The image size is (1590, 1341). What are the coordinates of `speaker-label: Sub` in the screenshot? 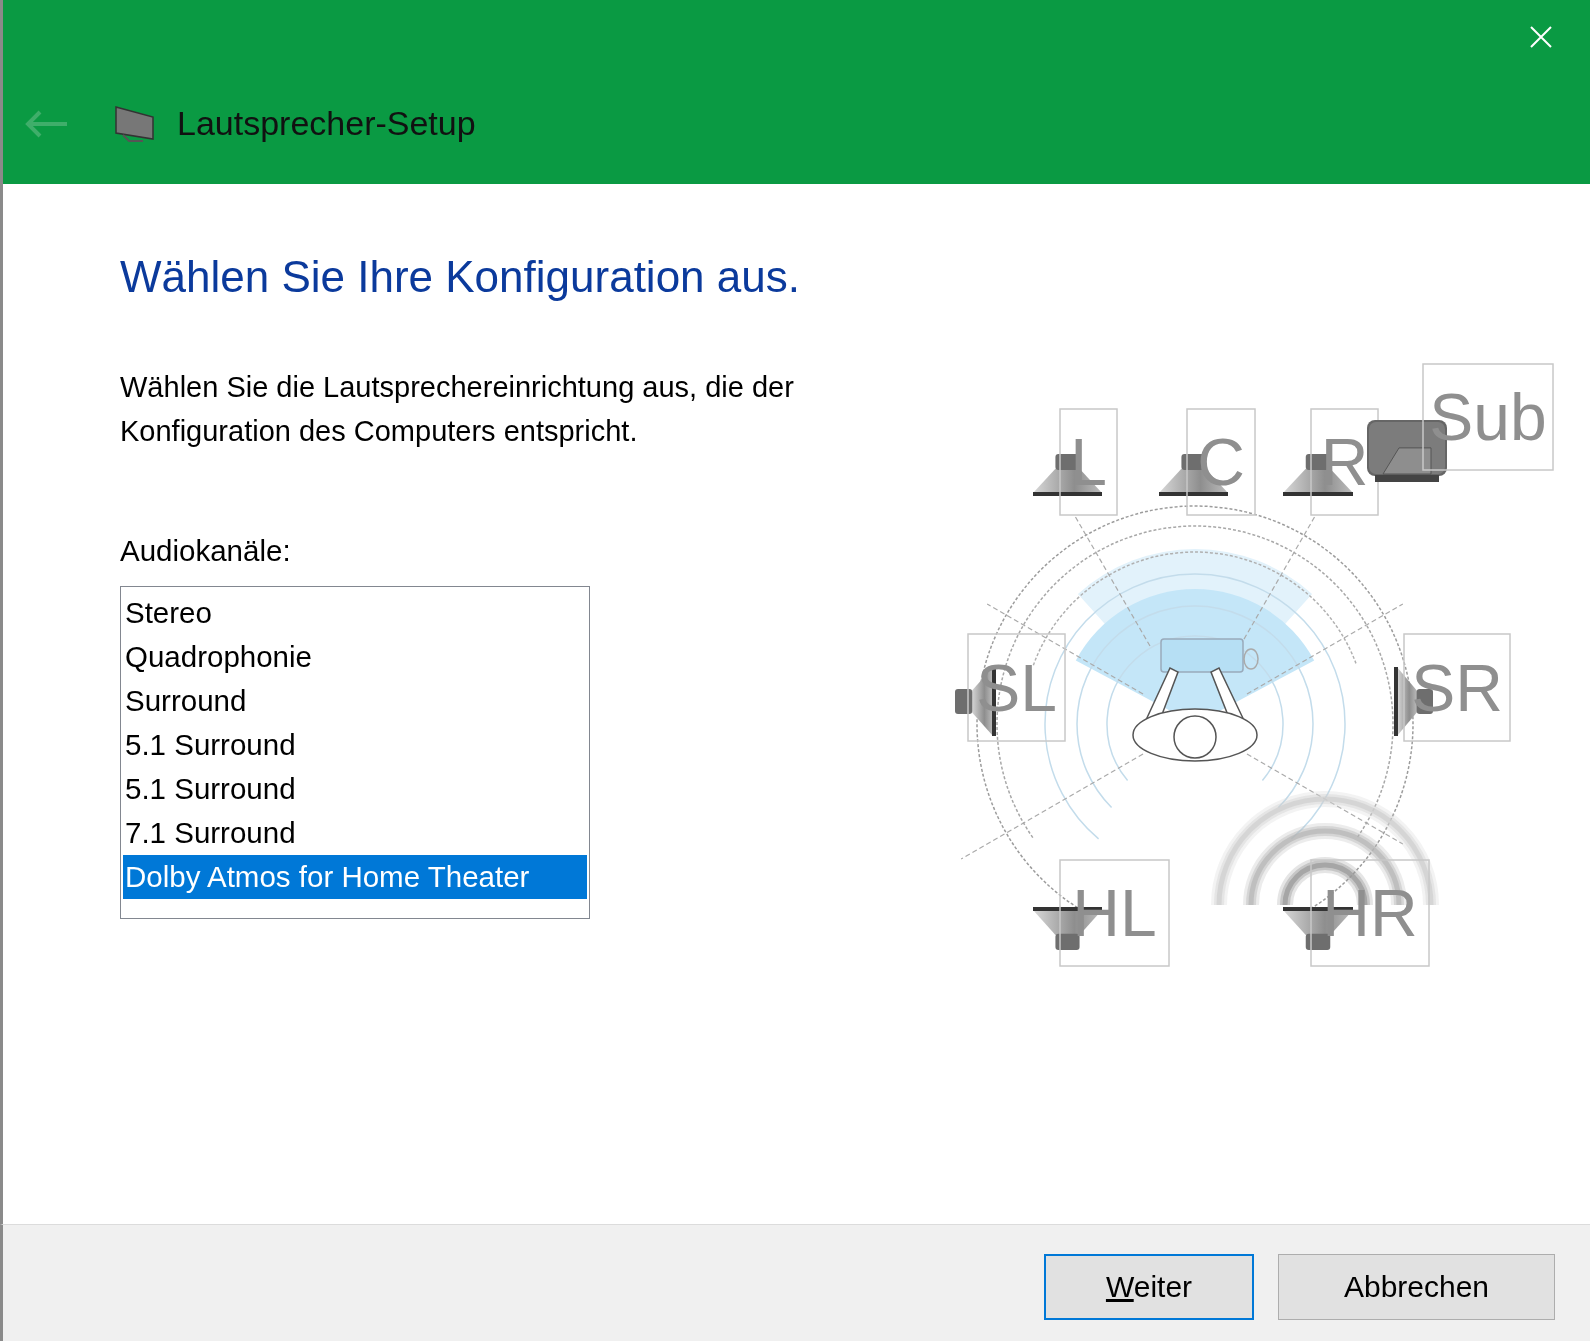 It's located at (1488, 417).